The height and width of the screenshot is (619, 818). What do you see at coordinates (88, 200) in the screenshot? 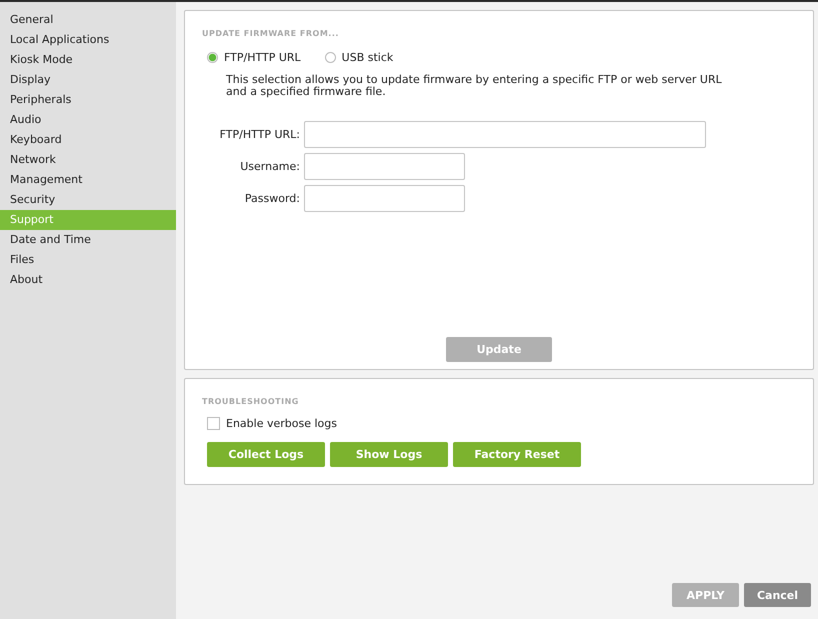
I see `sidebar-item: Security` at bounding box center [88, 200].